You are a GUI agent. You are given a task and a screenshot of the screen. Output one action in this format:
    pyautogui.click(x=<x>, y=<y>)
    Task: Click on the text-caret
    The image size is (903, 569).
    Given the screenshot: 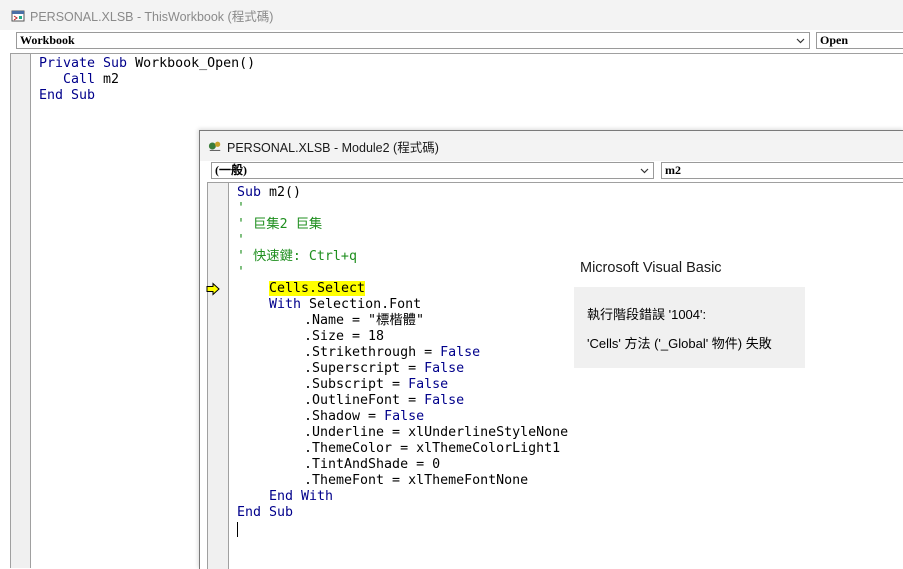 What is the action you would take?
    pyautogui.click(x=237, y=529)
    